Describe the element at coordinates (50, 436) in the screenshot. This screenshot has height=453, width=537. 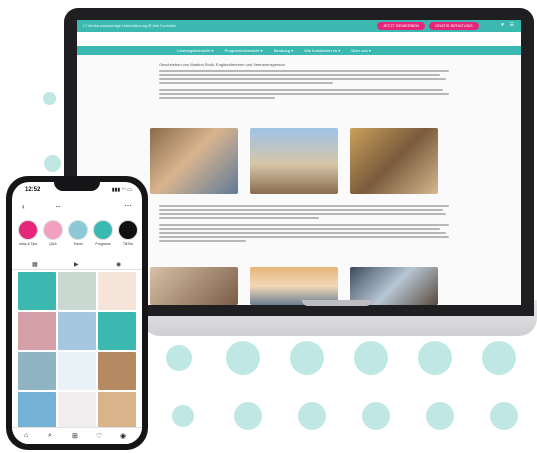
I see `search-icon: ⌕` at that location.